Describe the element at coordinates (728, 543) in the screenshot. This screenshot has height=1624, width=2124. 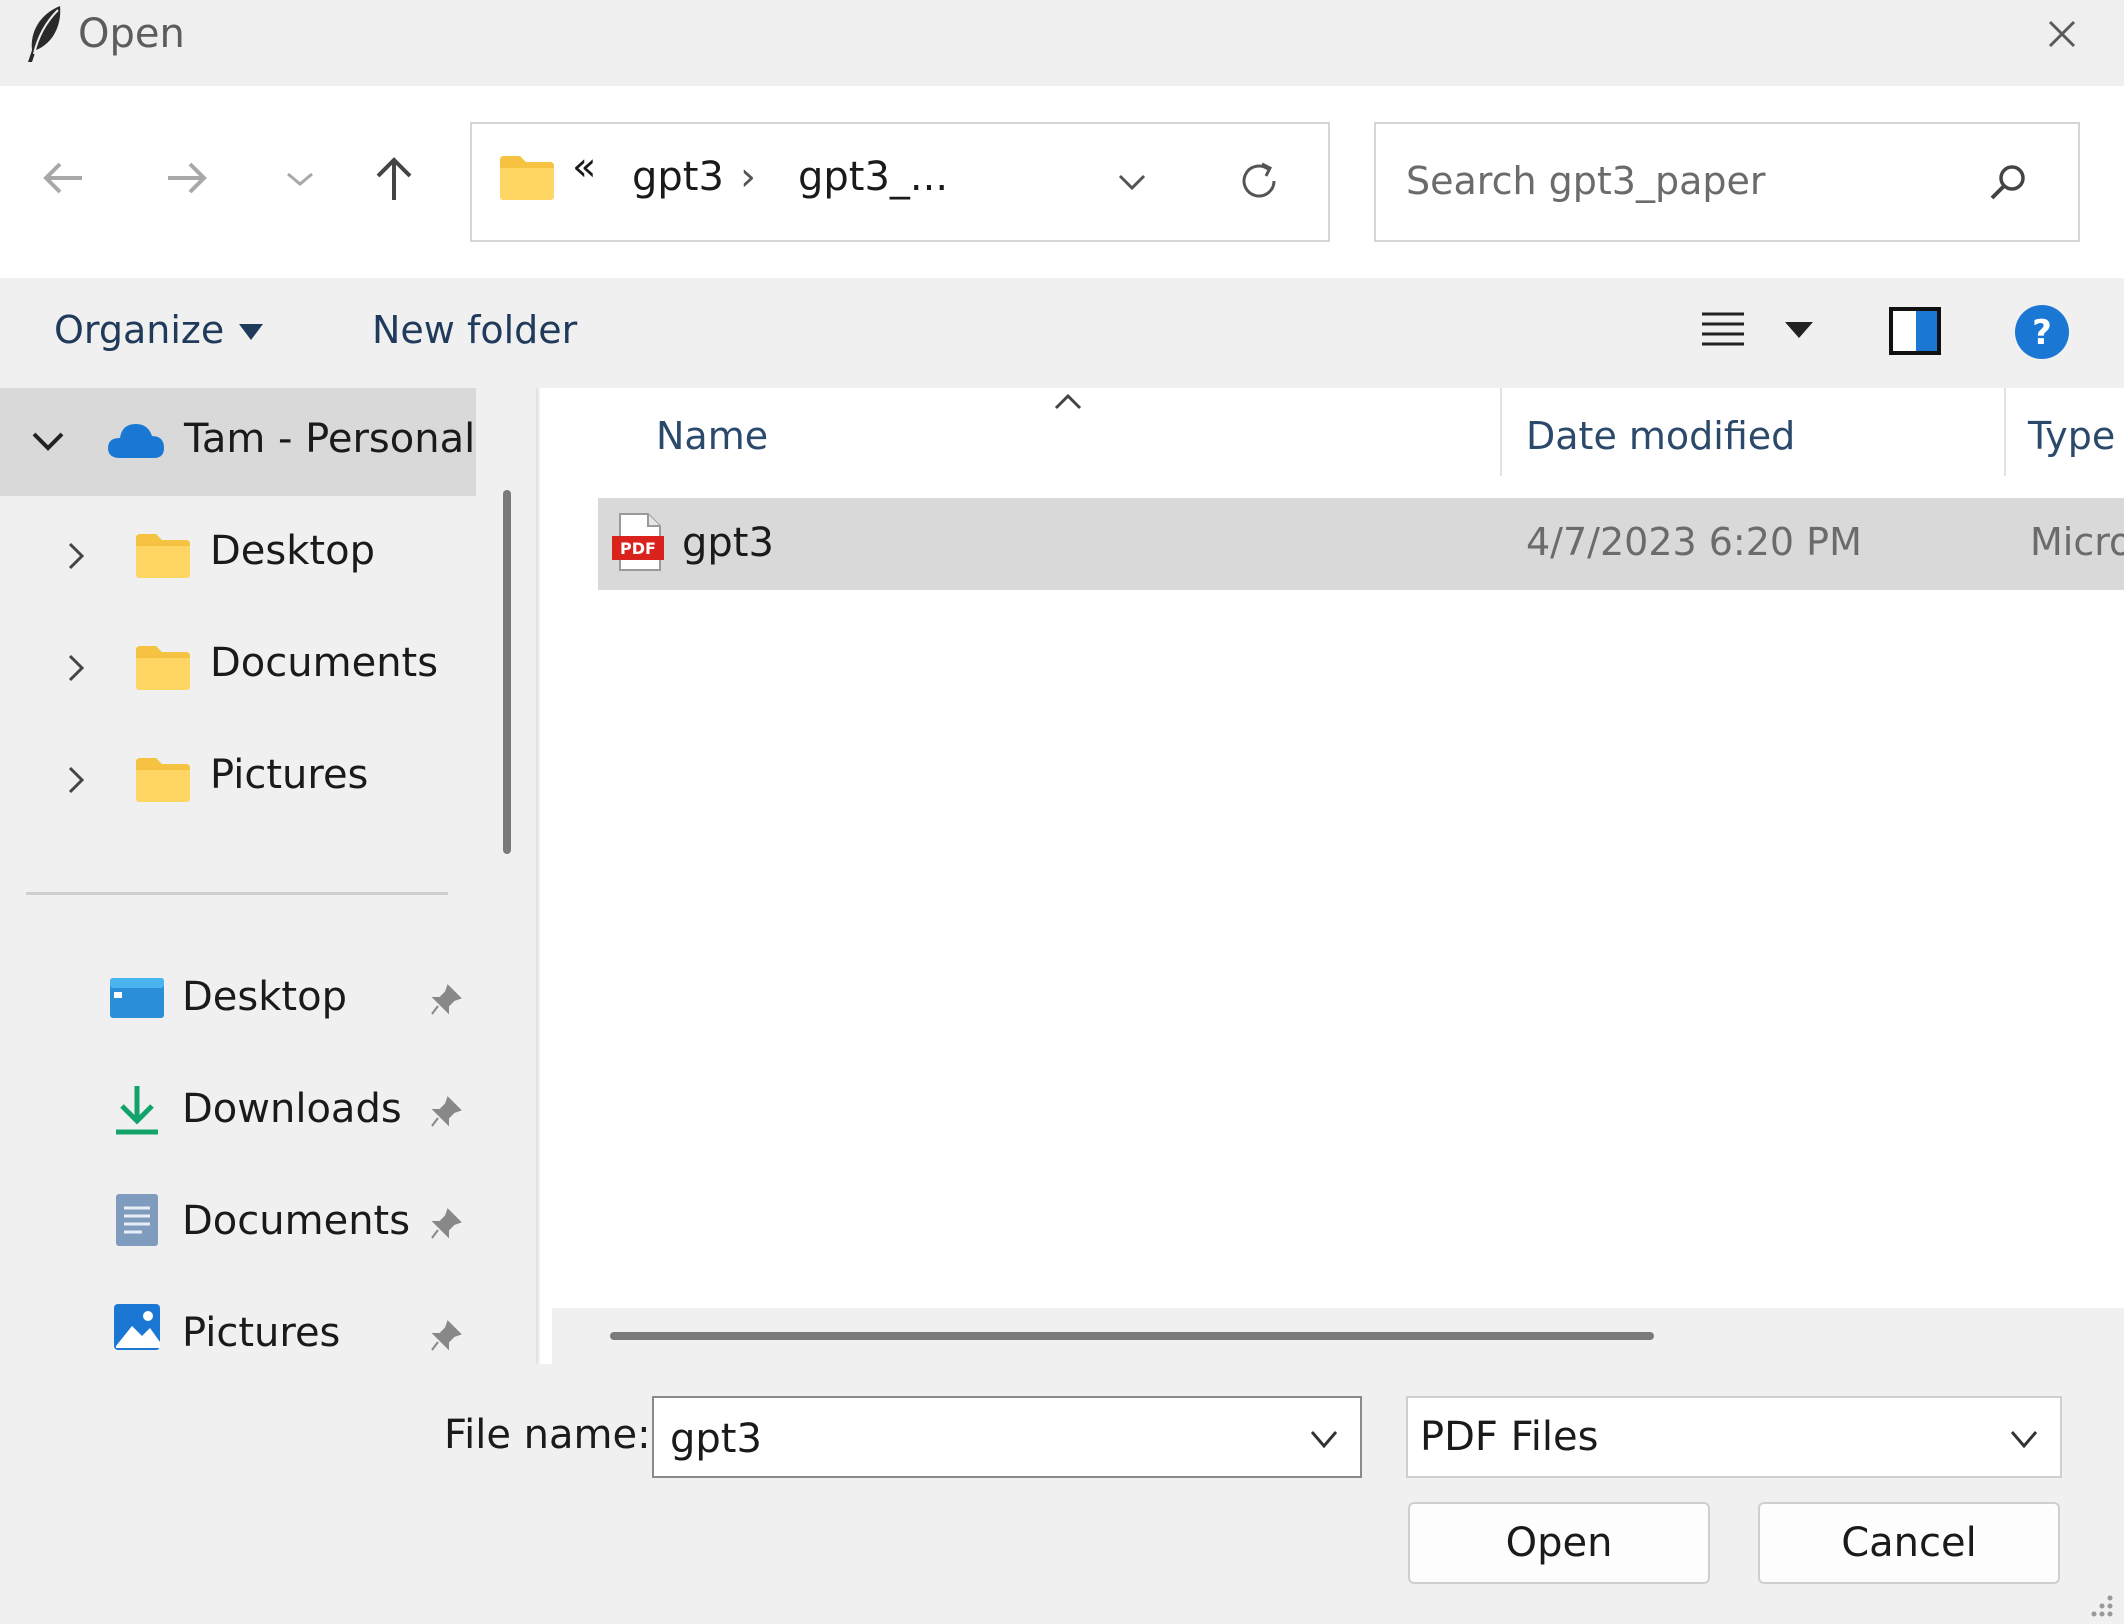
I see `file-name: gpt3` at that location.